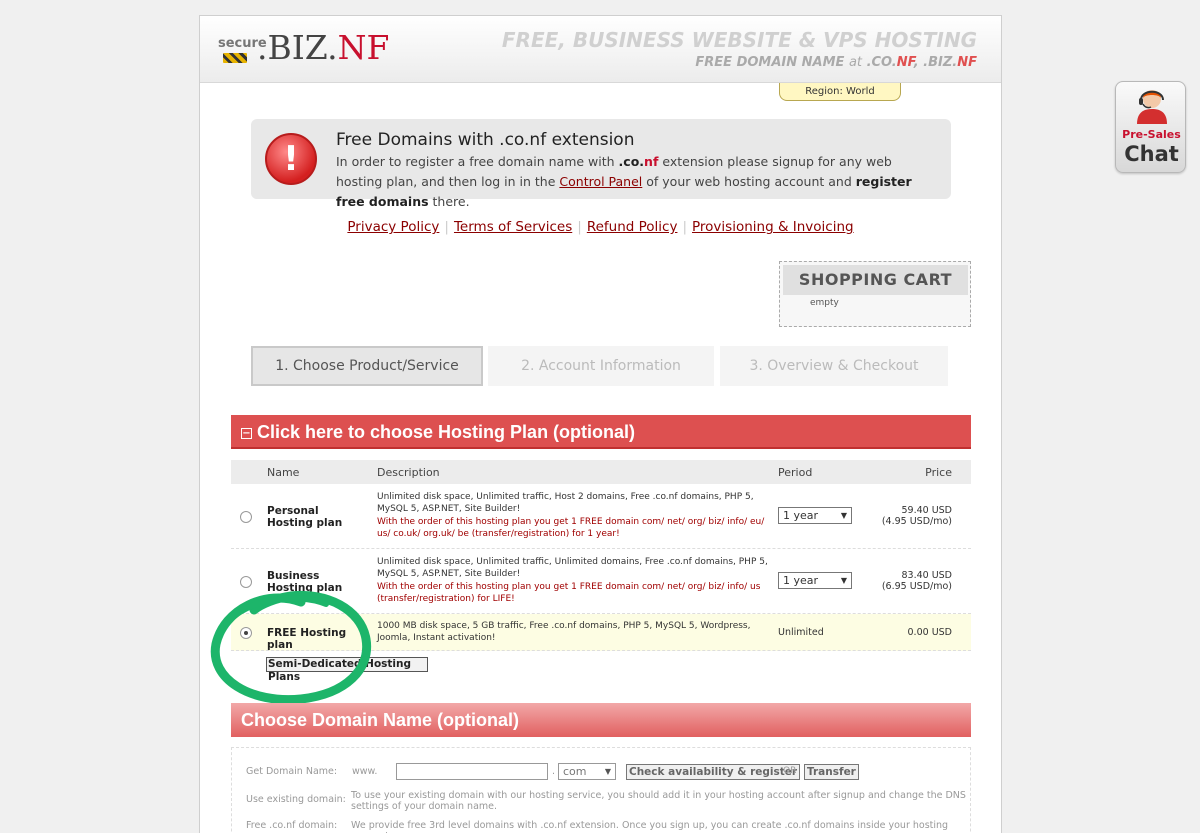 This screenshot has width=1200, height=833. Describe the element at coordinates (815, 515) in the screenshot. I see `period-select-personal: 1 year` at that location.